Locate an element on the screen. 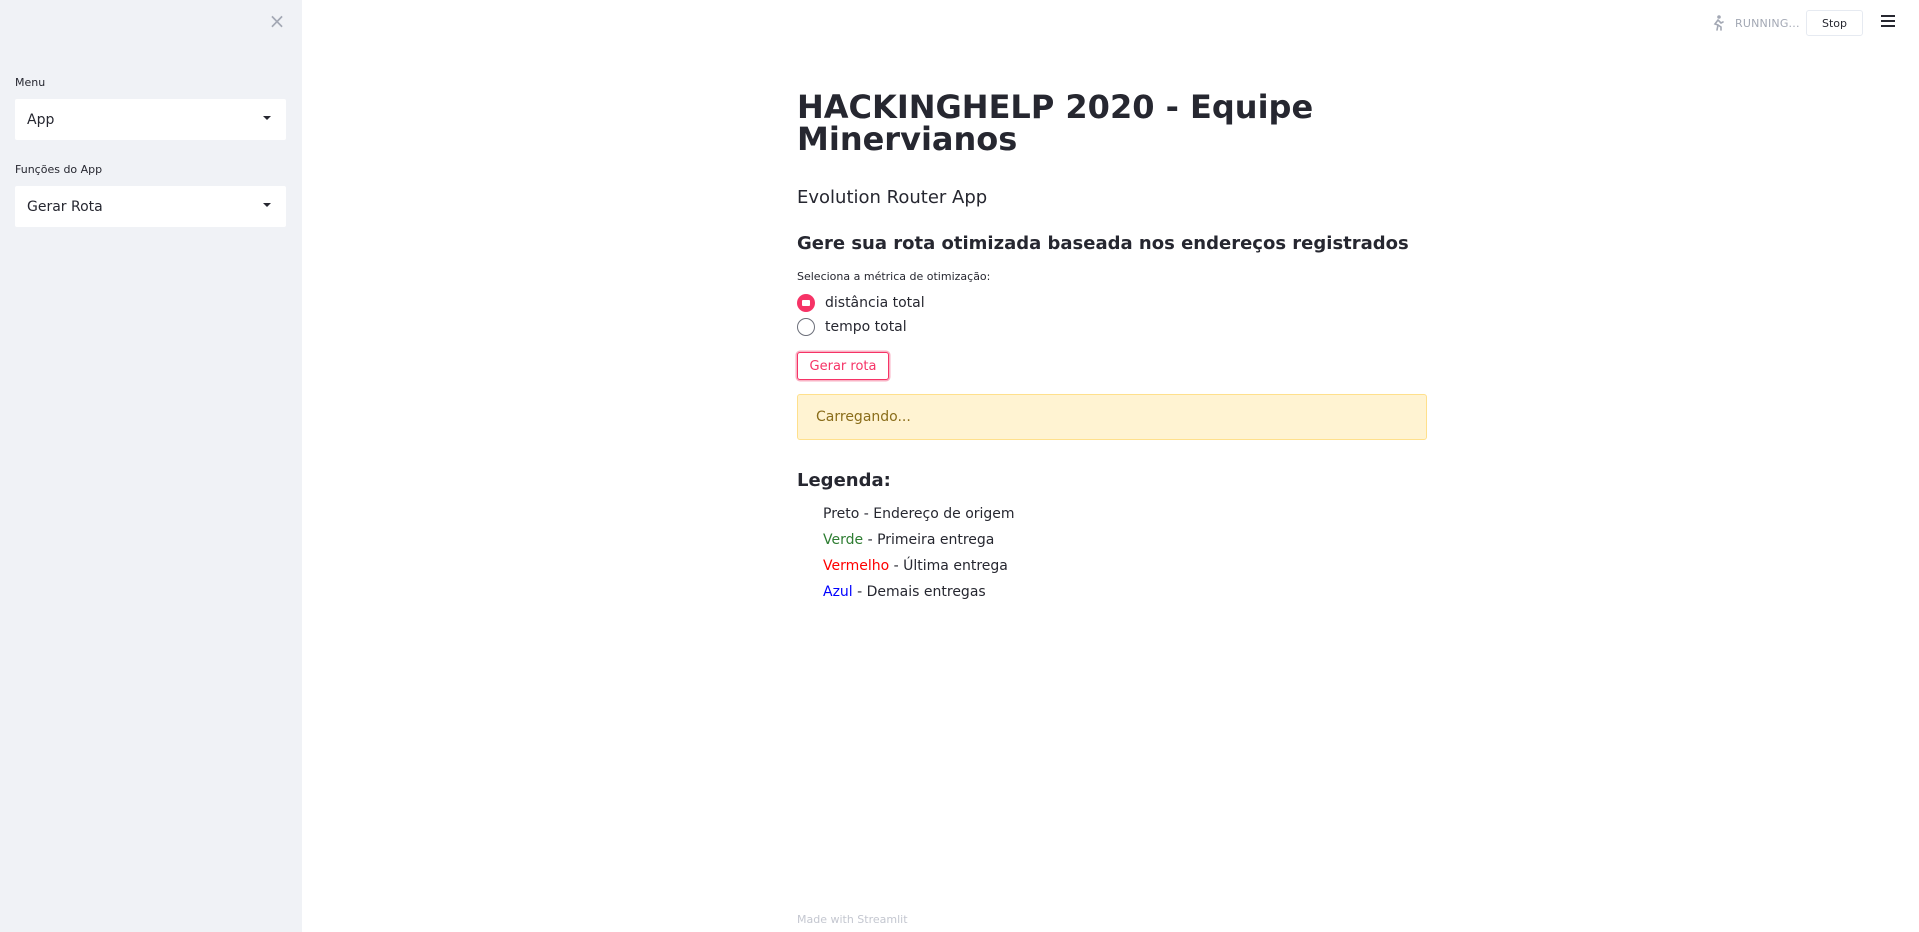  legend-description: - Demais entregas is located at coordinates (919, 592).